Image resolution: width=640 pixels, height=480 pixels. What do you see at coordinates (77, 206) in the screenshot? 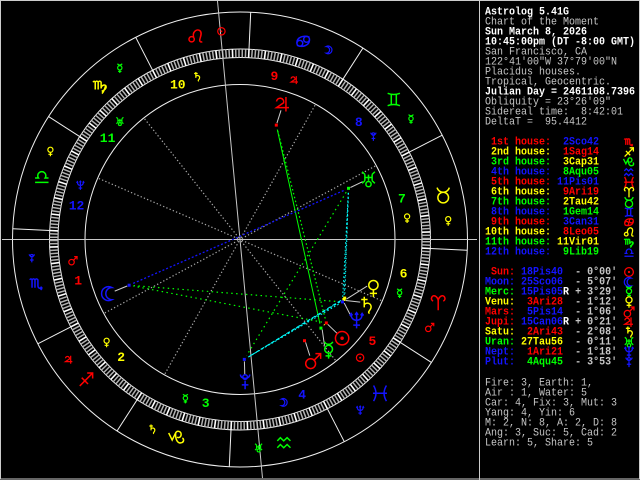
I see `svg-text: 12` at bounding box center [77, 206].